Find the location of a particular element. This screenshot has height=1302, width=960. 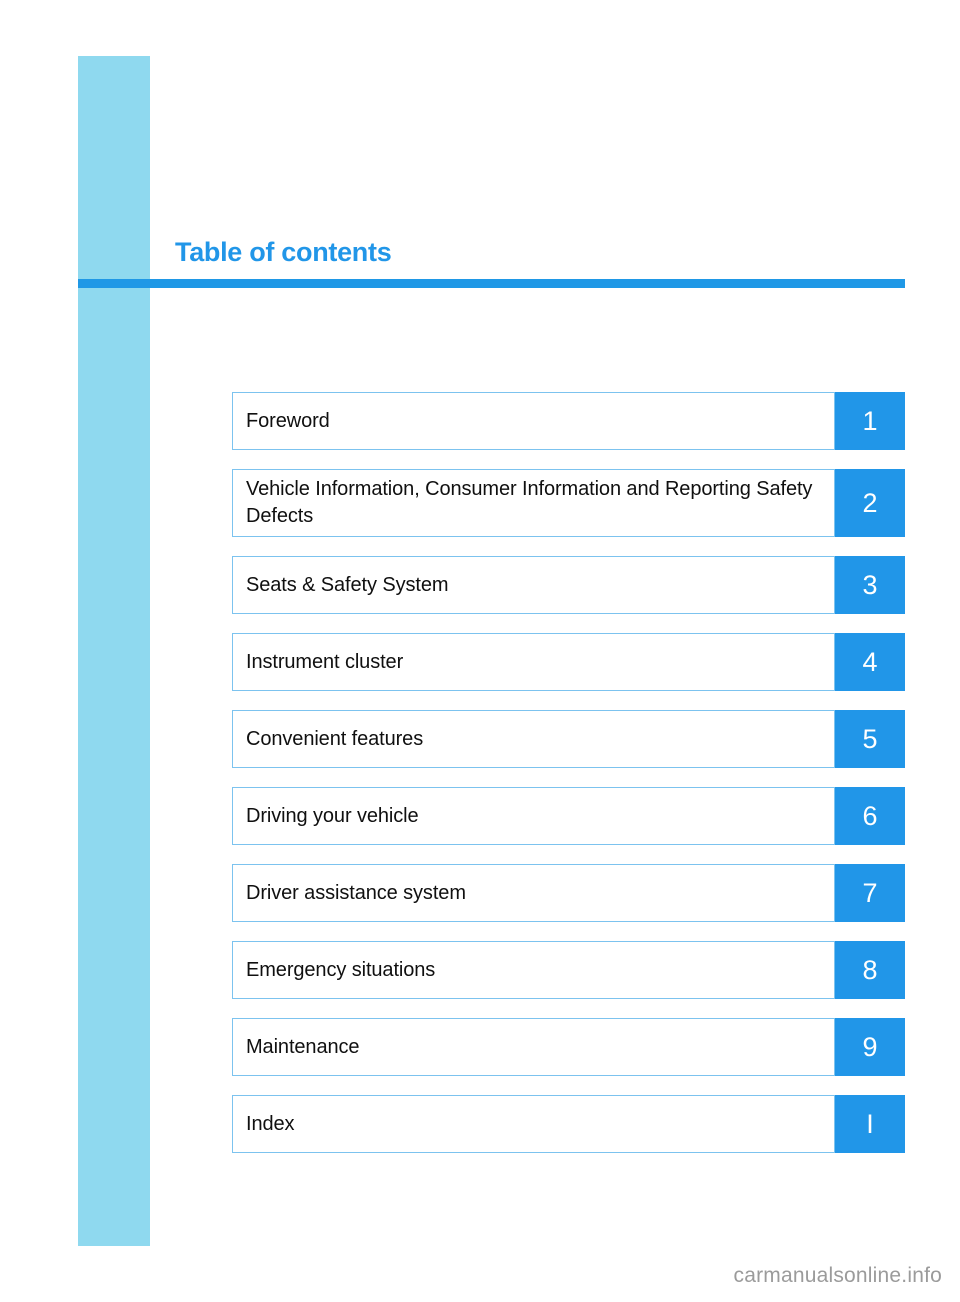

toc-entry-label: Seats & Safety System is located at coordinates (347, 584).